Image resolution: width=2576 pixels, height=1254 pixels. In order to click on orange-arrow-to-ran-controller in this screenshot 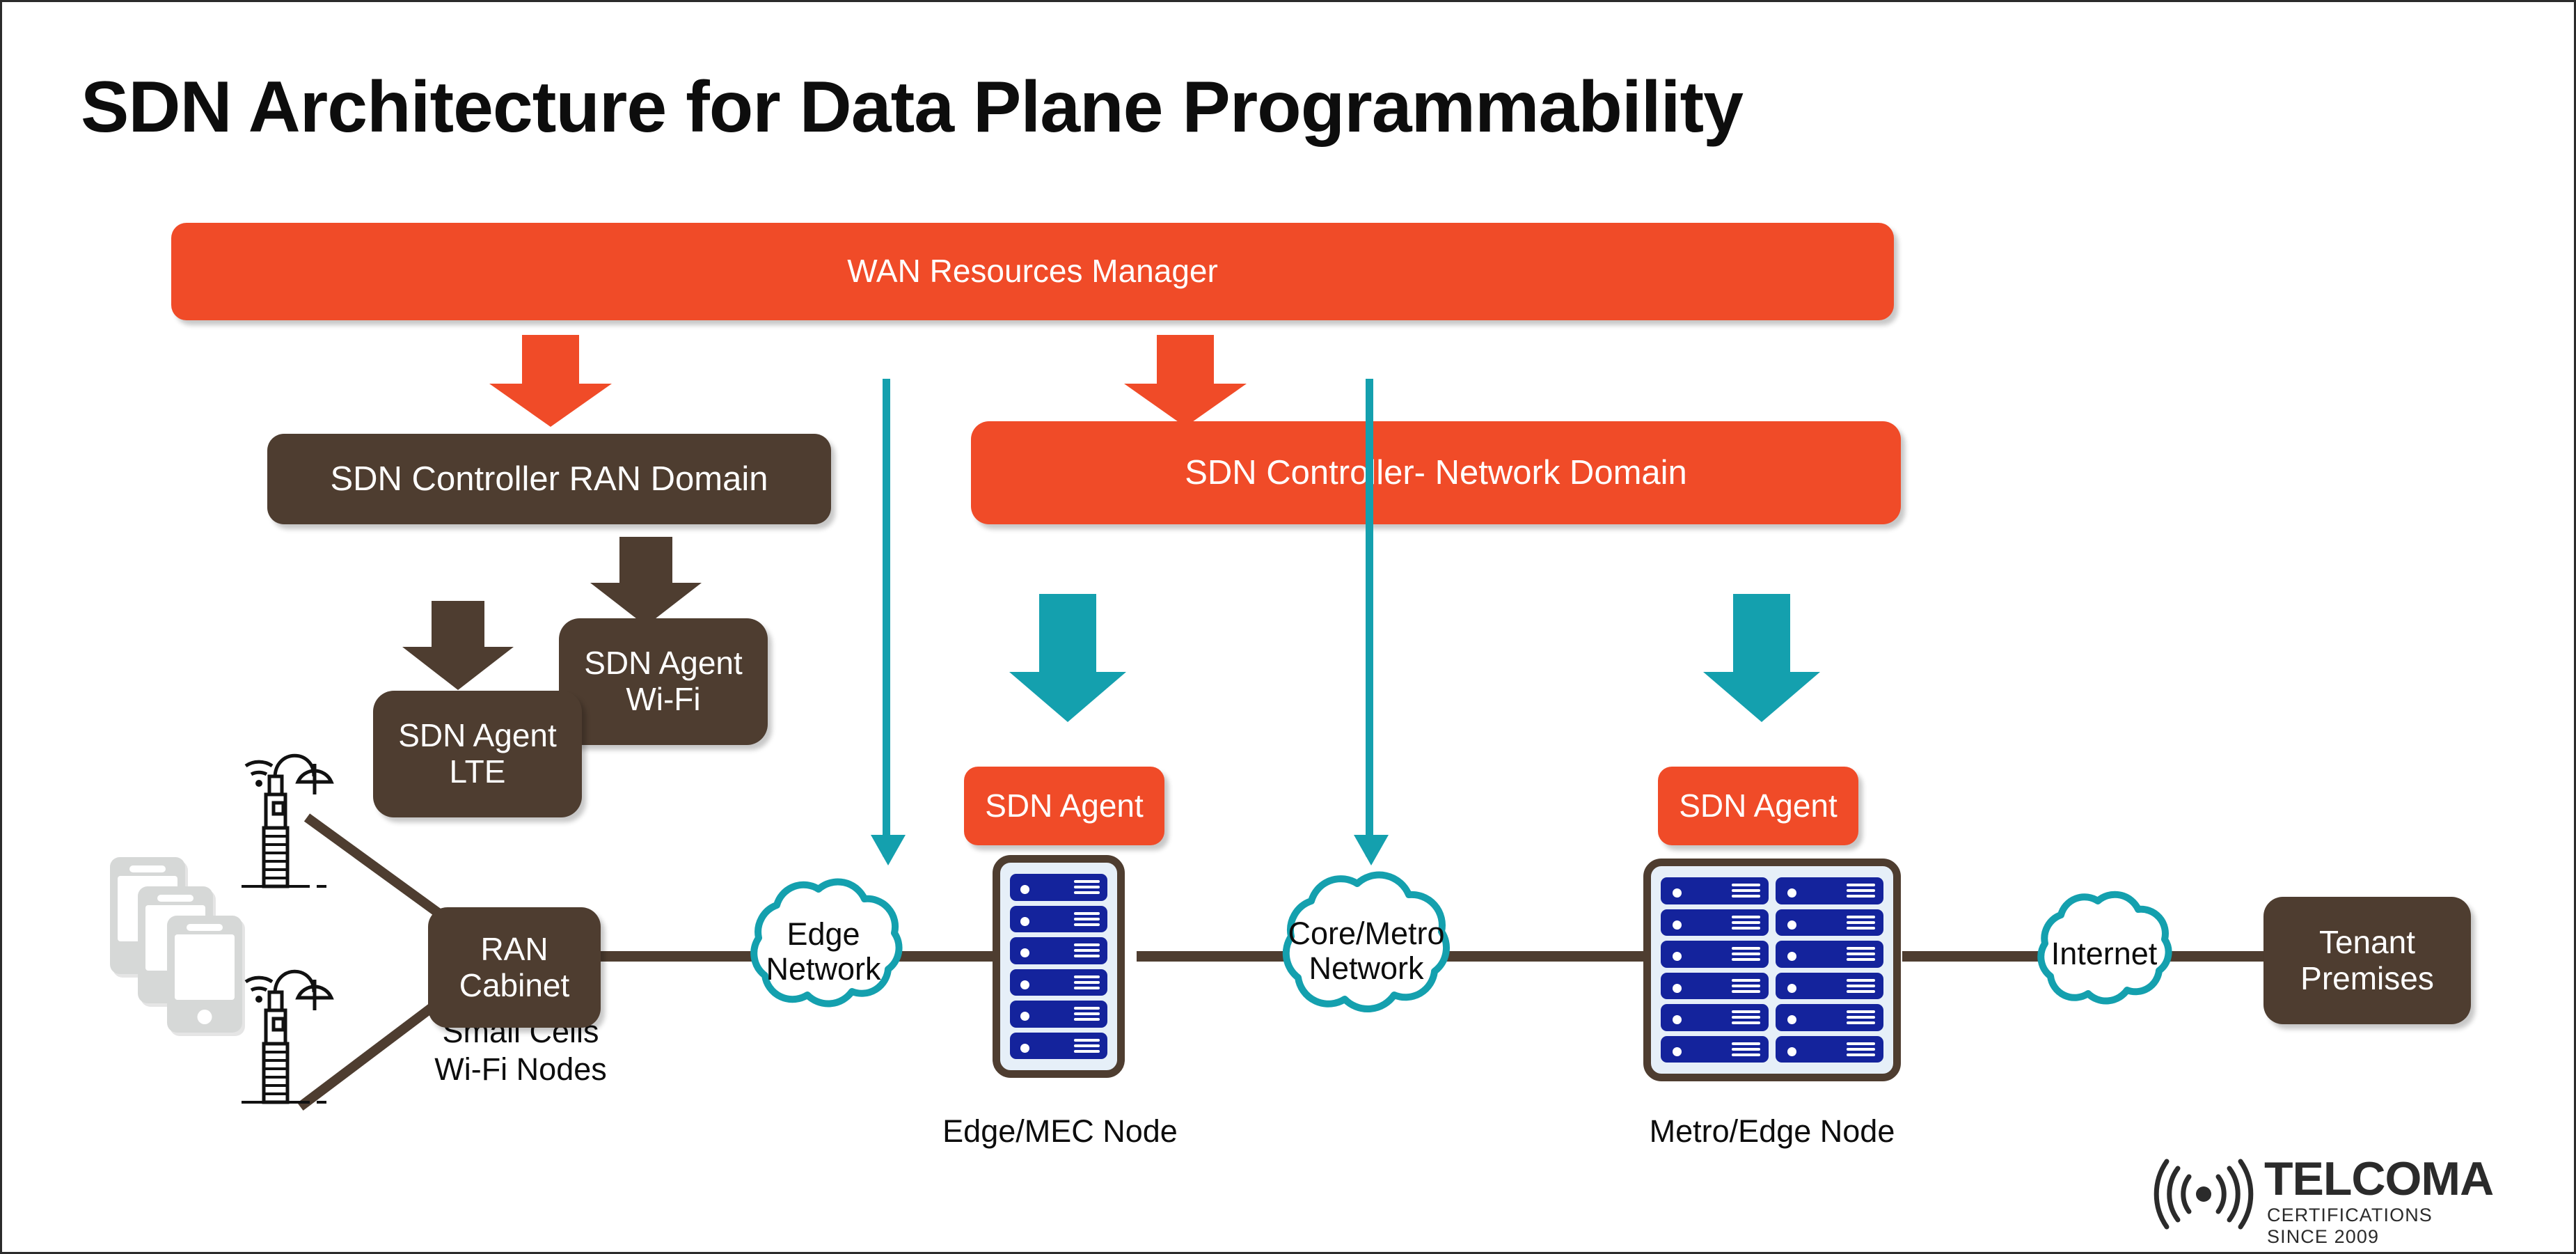, I will do `click(550, 381)`.